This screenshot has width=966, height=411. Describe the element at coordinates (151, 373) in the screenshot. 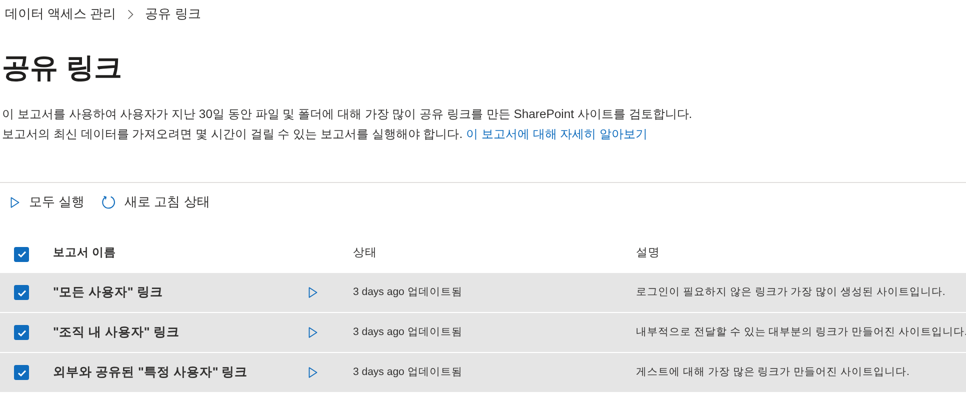

I see `report-name: 외부와 공유된 "특정 사용자" 링크` at that location.